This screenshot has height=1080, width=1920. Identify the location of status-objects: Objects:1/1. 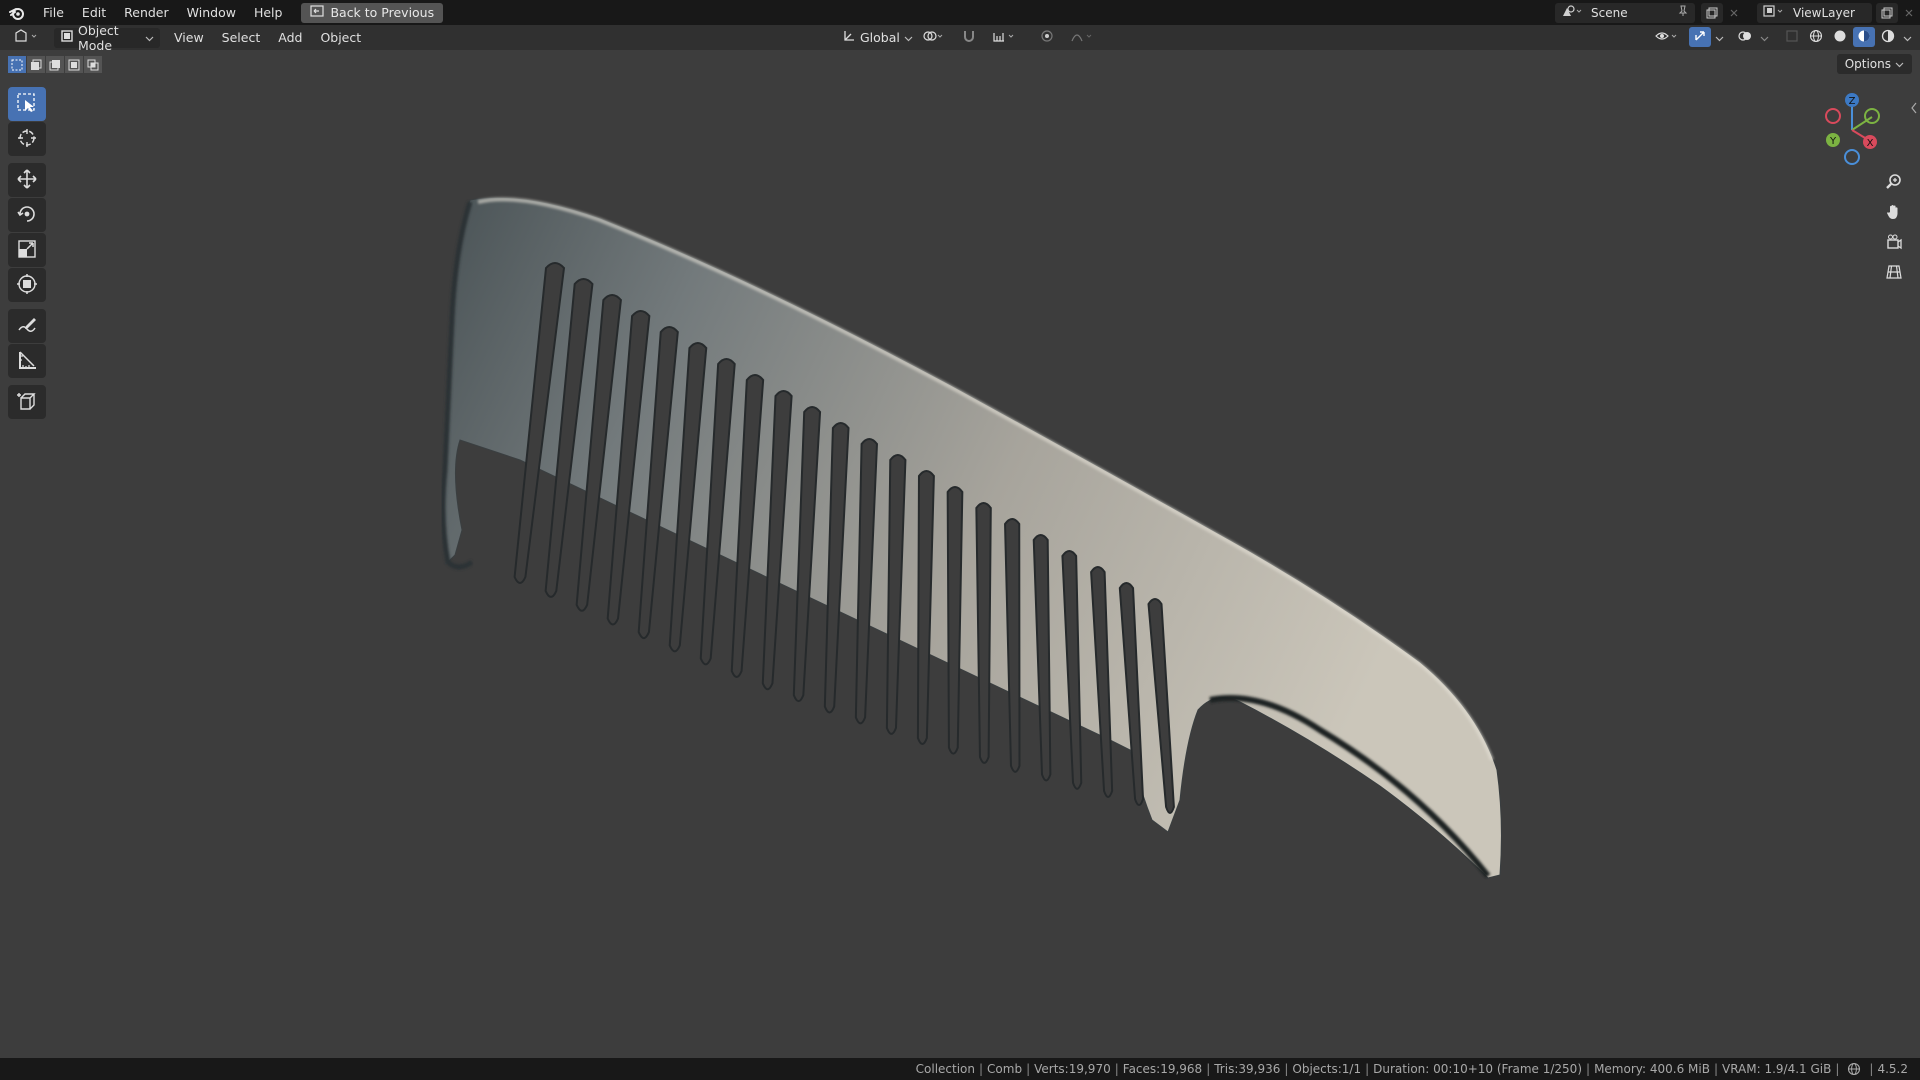
(1327, 1069).